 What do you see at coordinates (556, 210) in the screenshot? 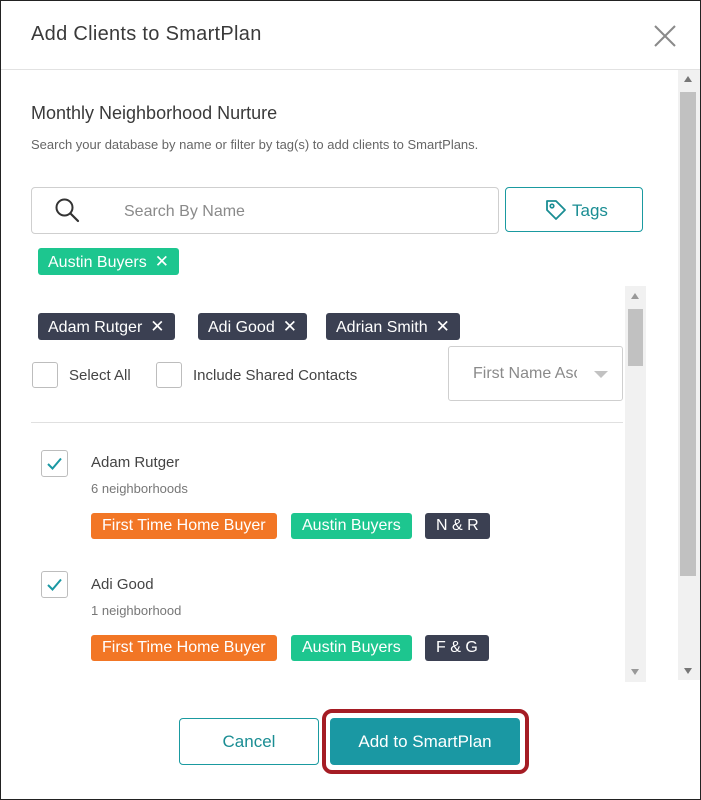
I see `tag-icon` at bounding box center [556, 210].